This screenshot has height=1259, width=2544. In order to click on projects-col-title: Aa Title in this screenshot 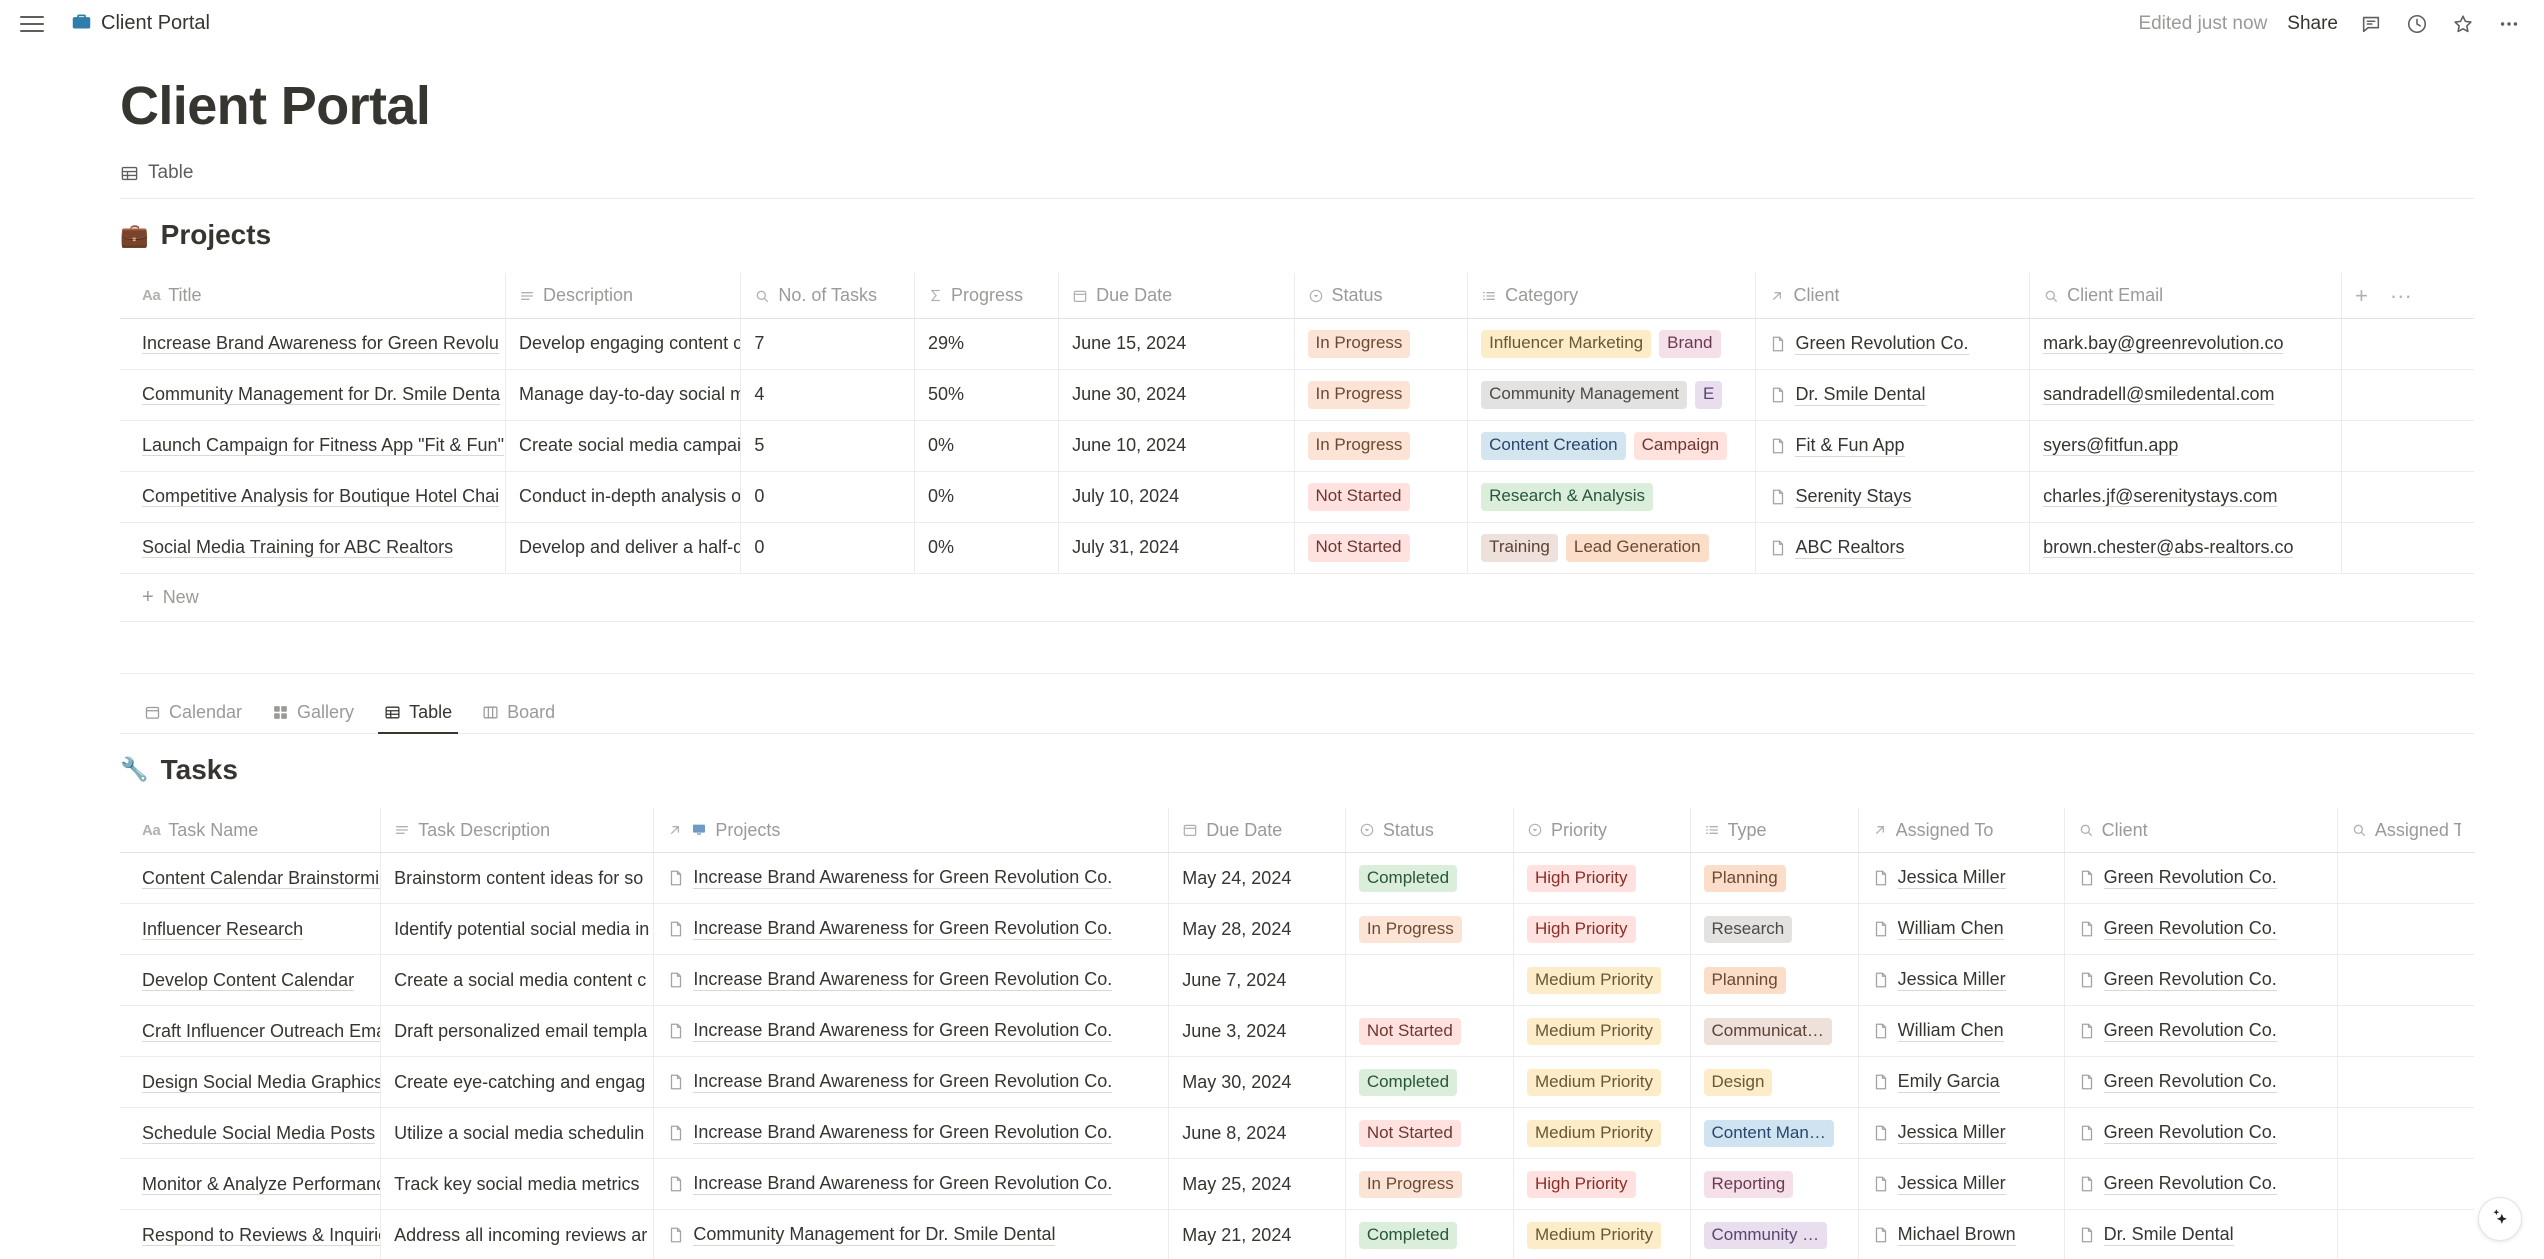, I will do `click(313, 296)`.